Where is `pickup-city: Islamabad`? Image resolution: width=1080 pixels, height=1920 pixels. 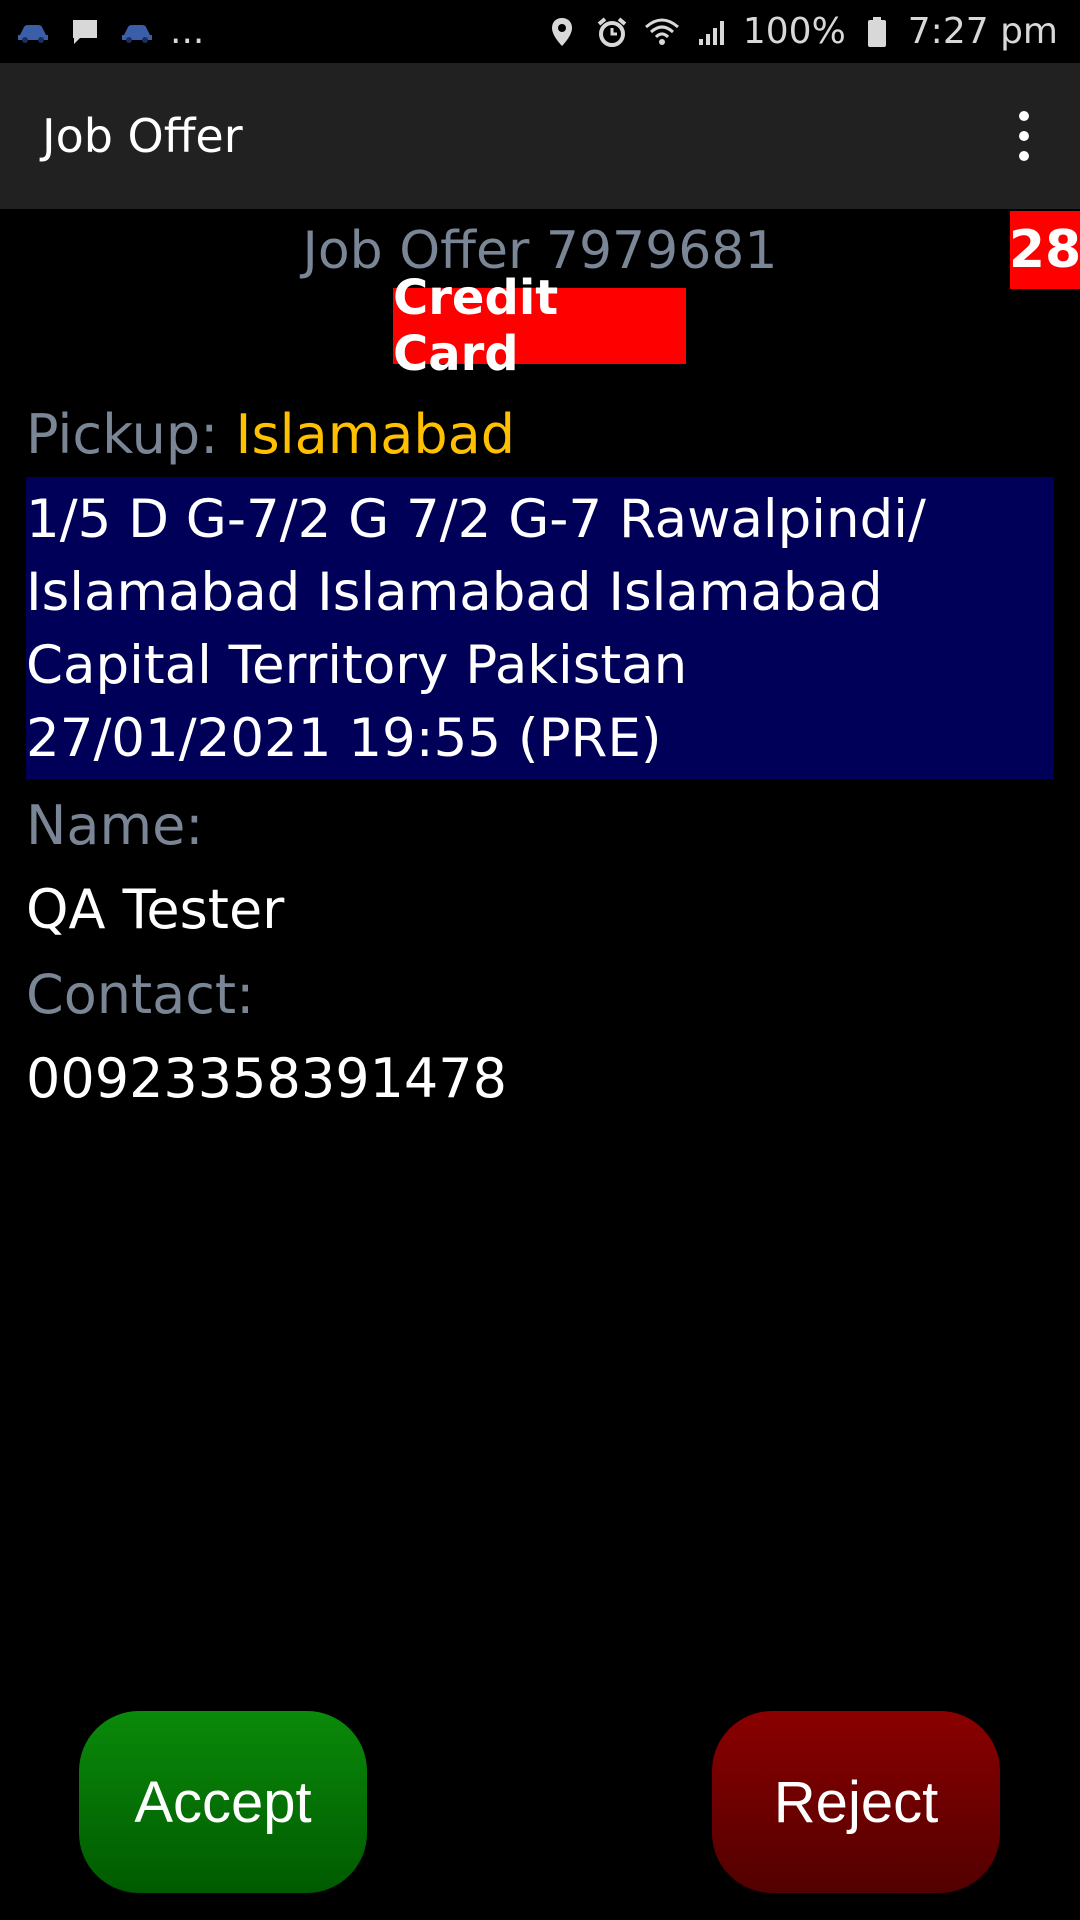
pickup-city: Islamabad is located at coordinates (375, 434).